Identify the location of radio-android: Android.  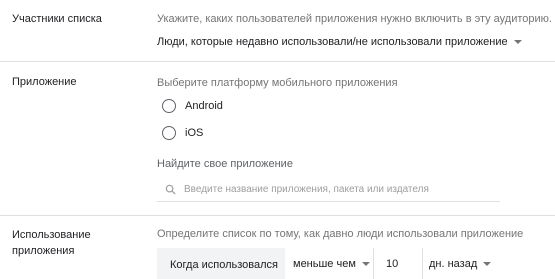
(192, 106).